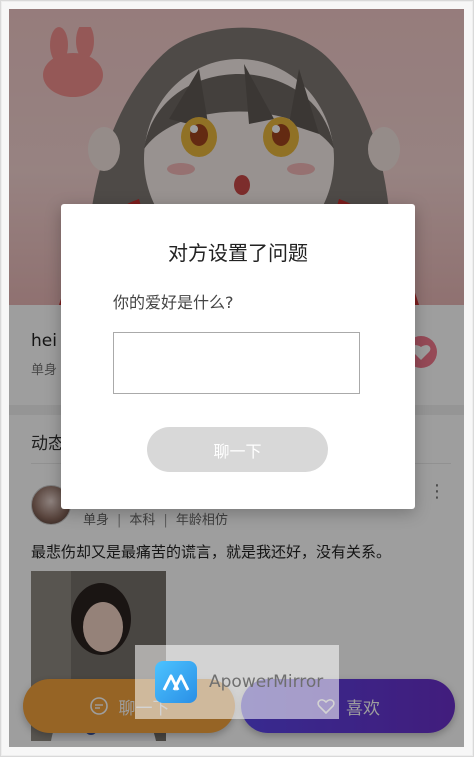 This screenshot has height=757, width=474. Describe the element at coordinates (237, 449) in the screenshot. I see `dialog-chat-button: 聊一下` at that location.